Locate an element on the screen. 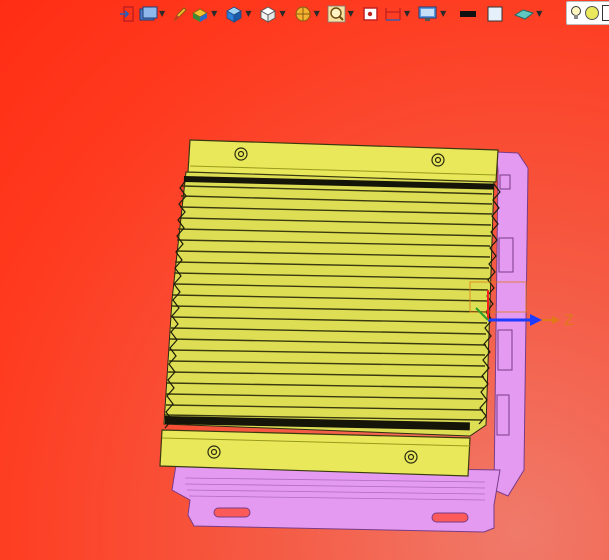  zoom-icon is located at coordinates (336, 14).